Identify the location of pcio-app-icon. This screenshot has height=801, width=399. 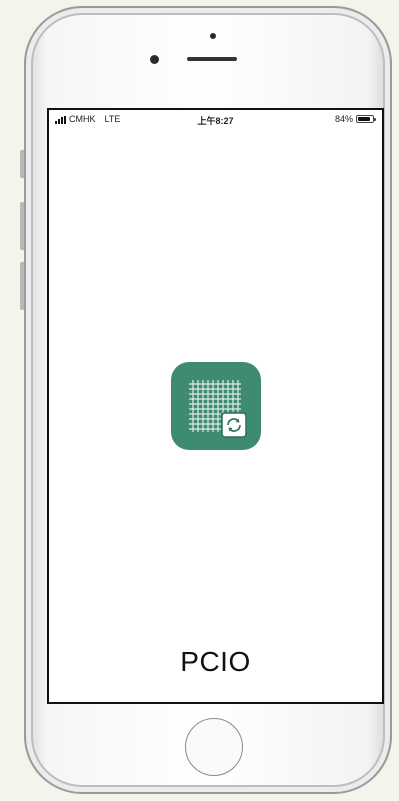
(216, 406).